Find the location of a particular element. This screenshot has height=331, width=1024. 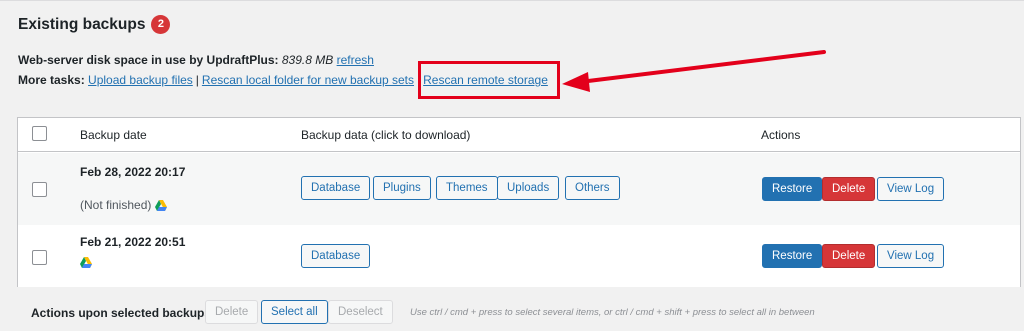

header-backup-date: Backup date is located at coordinates (113, 135).